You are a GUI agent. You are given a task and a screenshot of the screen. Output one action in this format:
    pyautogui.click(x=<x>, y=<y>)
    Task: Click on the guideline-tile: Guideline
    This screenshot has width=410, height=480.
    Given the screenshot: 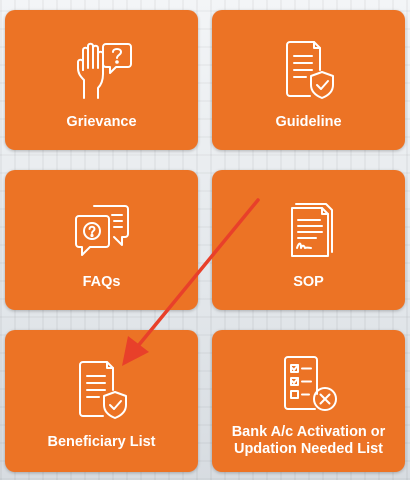 What is the action you would take?
    pyautogui.click(x=308, y=80)
    